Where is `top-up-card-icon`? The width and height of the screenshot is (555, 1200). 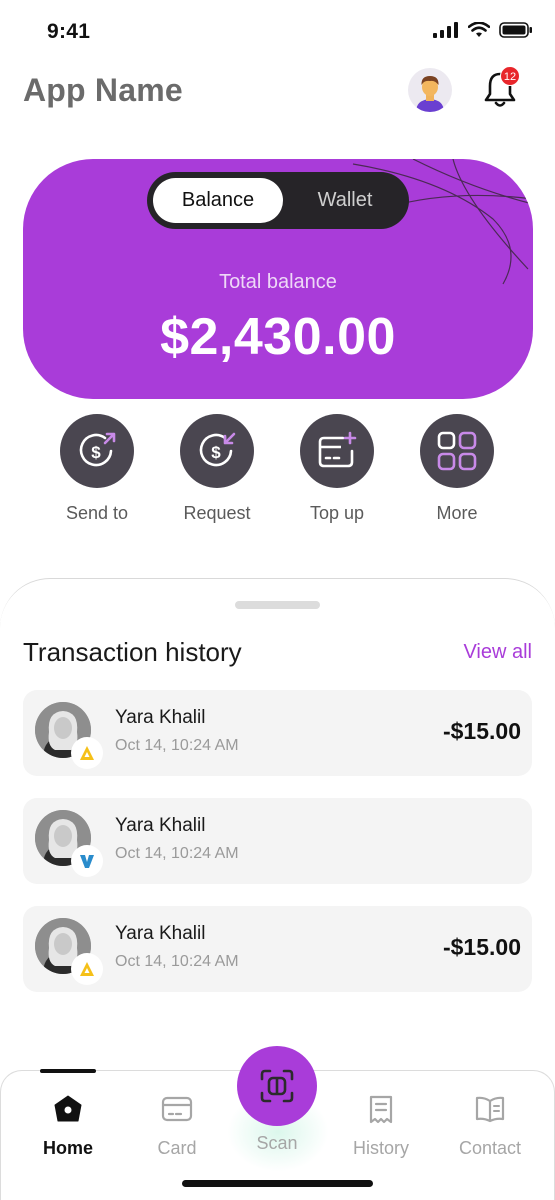 top-up-card-icon is located at coordinates (337, 449).